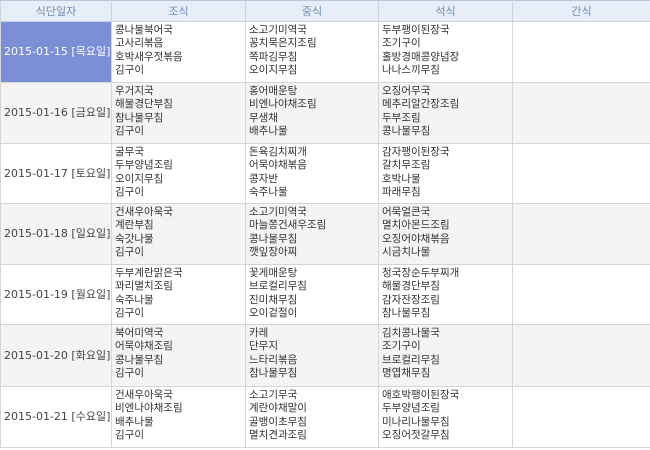 The image size is (650, 450). Describe the element at coordinates (283, 43) in the screenshot. I see `menu-item: 꽁치묵은지조림` at that location.